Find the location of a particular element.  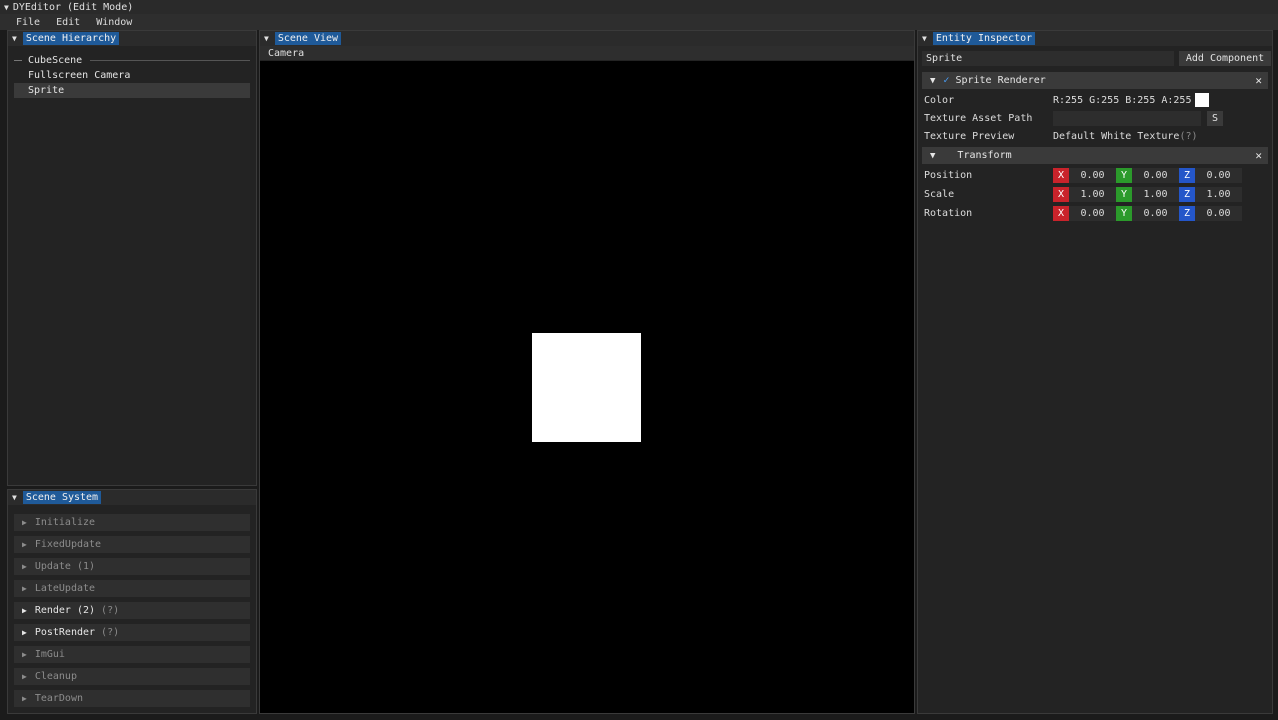

menu-window: Window is located at coordinates (114, 22).